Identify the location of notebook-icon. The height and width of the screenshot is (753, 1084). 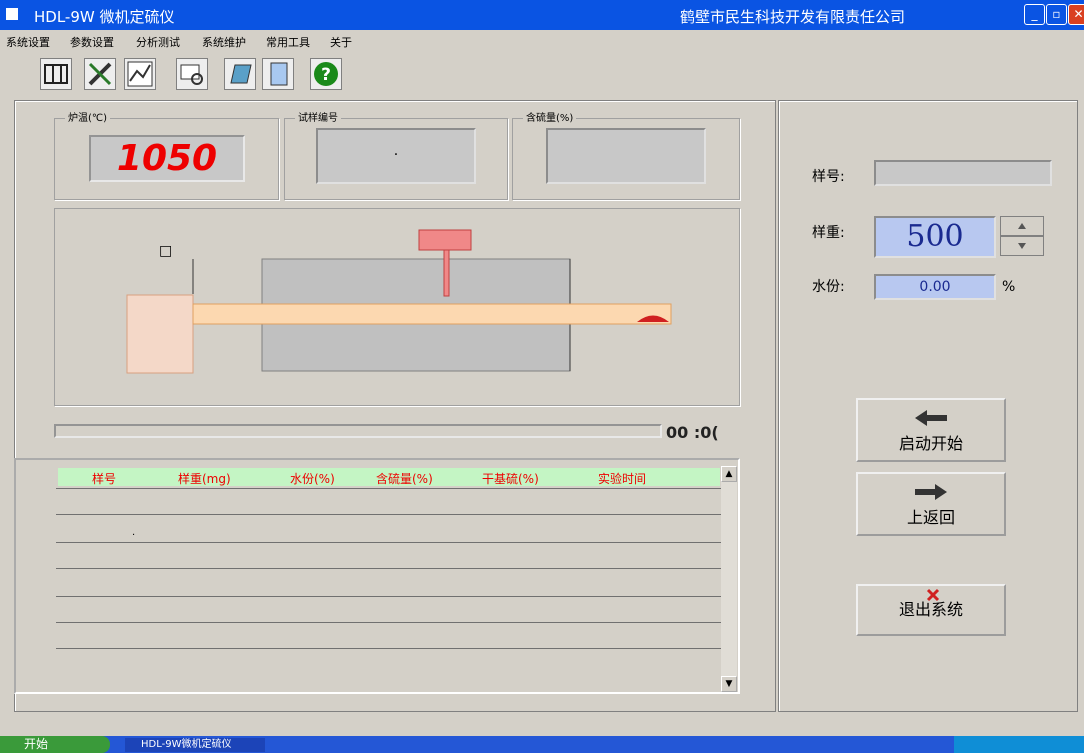
(240, 74).